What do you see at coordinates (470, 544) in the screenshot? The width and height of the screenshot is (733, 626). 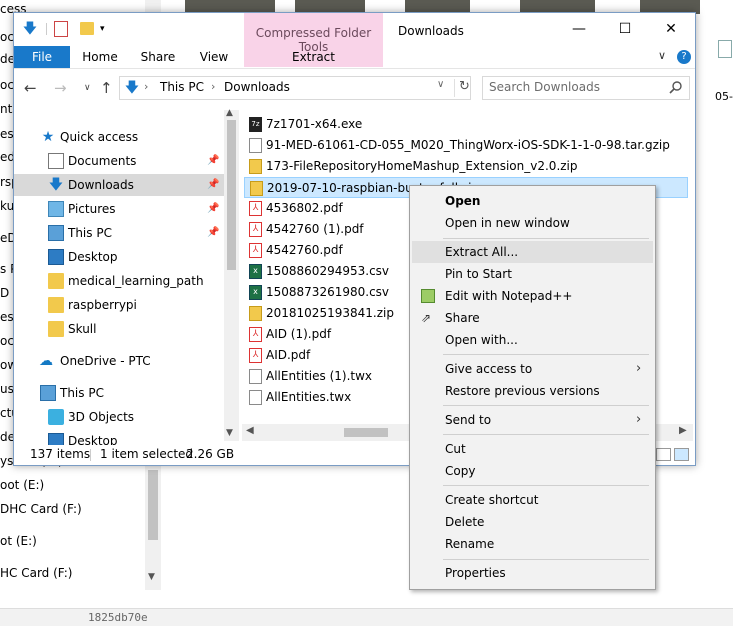 I see `menu-item-label: Rename` at bounding box center [470, 544].